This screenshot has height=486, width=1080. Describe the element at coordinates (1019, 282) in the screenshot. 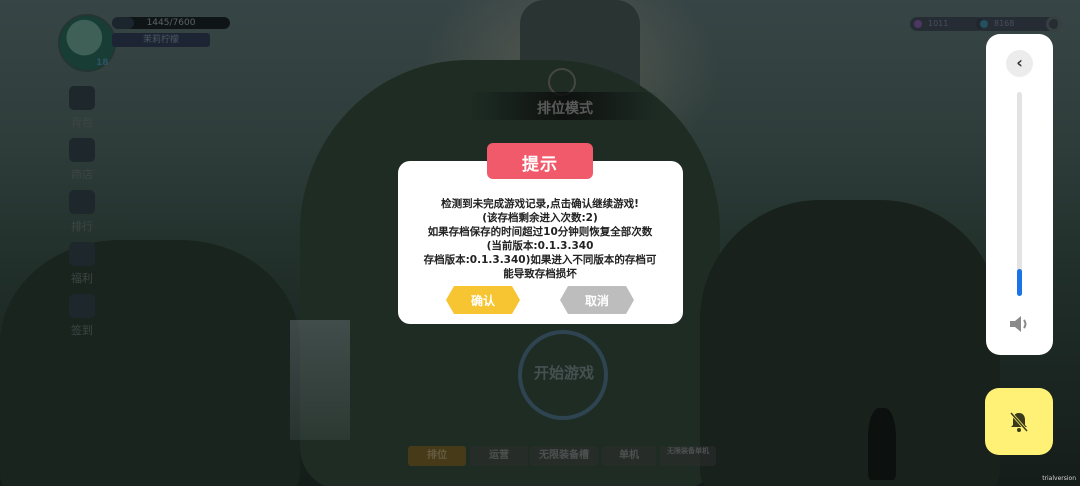

I see `volume-slider-fill` at that location.